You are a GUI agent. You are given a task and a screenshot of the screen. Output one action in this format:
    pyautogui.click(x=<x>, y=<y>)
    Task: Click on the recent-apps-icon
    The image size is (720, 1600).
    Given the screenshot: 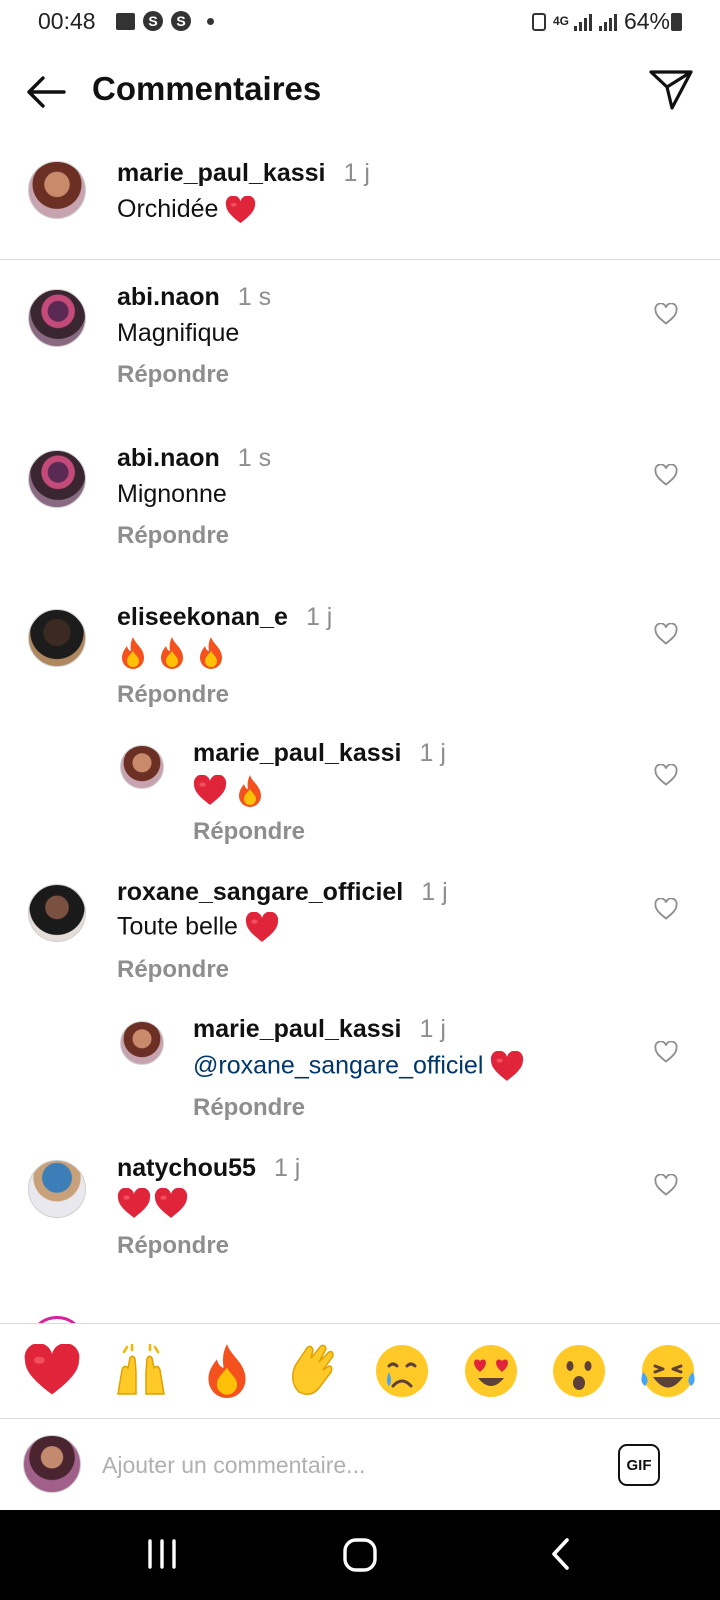 What is the action you would take?
    pyautogui.click(x=162, y=1554)
    